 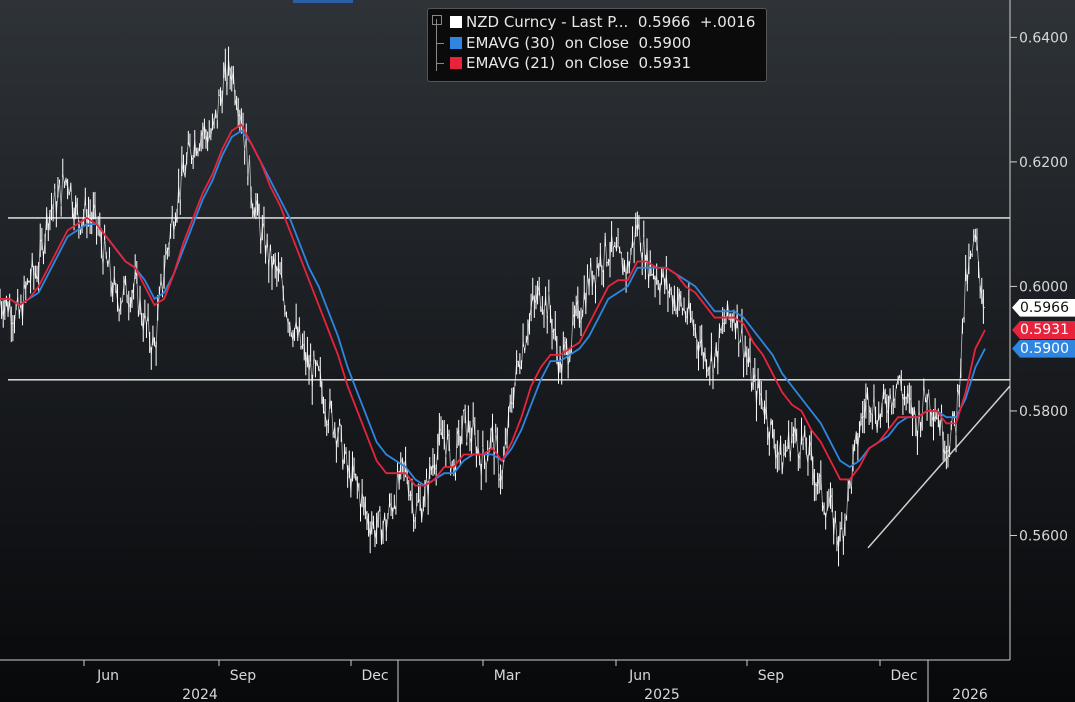 I want to click on x-year-label: 2025, so click(x=662, y=694).